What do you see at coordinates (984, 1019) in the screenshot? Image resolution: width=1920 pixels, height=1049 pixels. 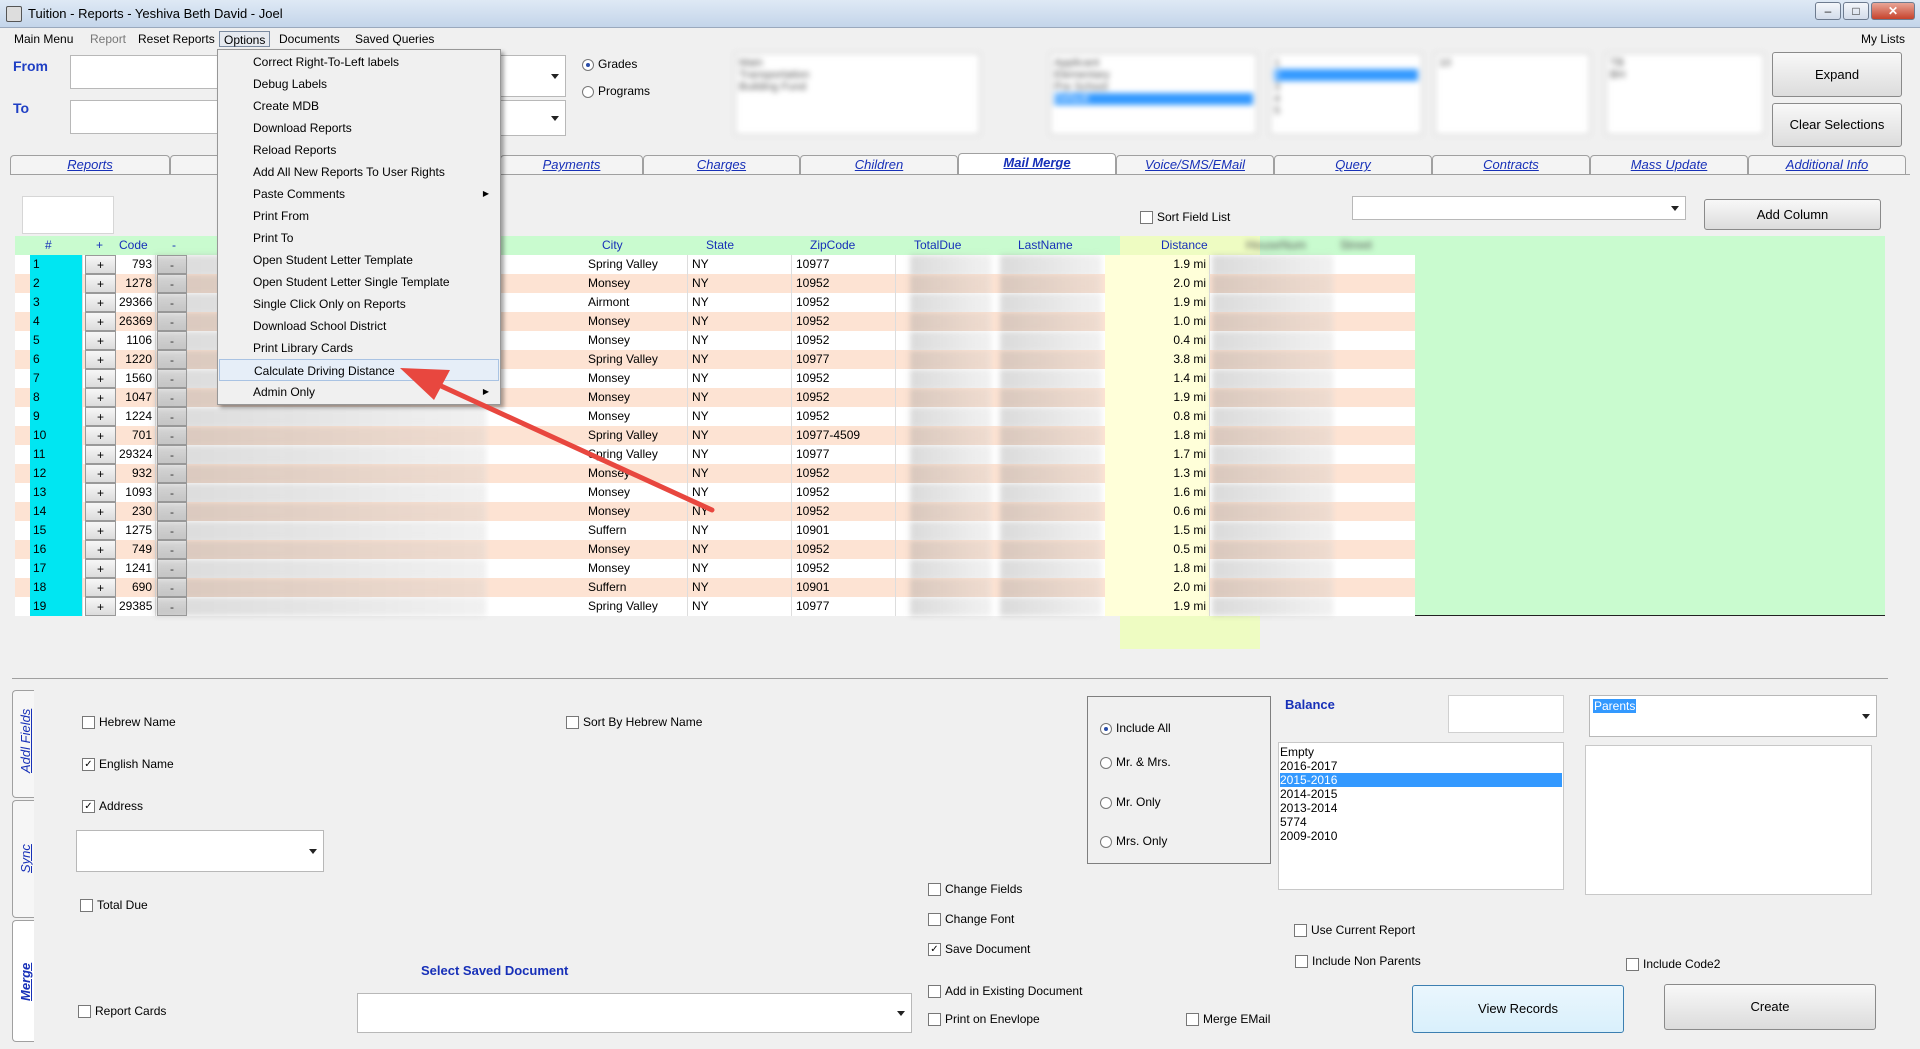 I see `print-envelope-checkbox: Print on Enevlope` at bounding box center [984, 1019].